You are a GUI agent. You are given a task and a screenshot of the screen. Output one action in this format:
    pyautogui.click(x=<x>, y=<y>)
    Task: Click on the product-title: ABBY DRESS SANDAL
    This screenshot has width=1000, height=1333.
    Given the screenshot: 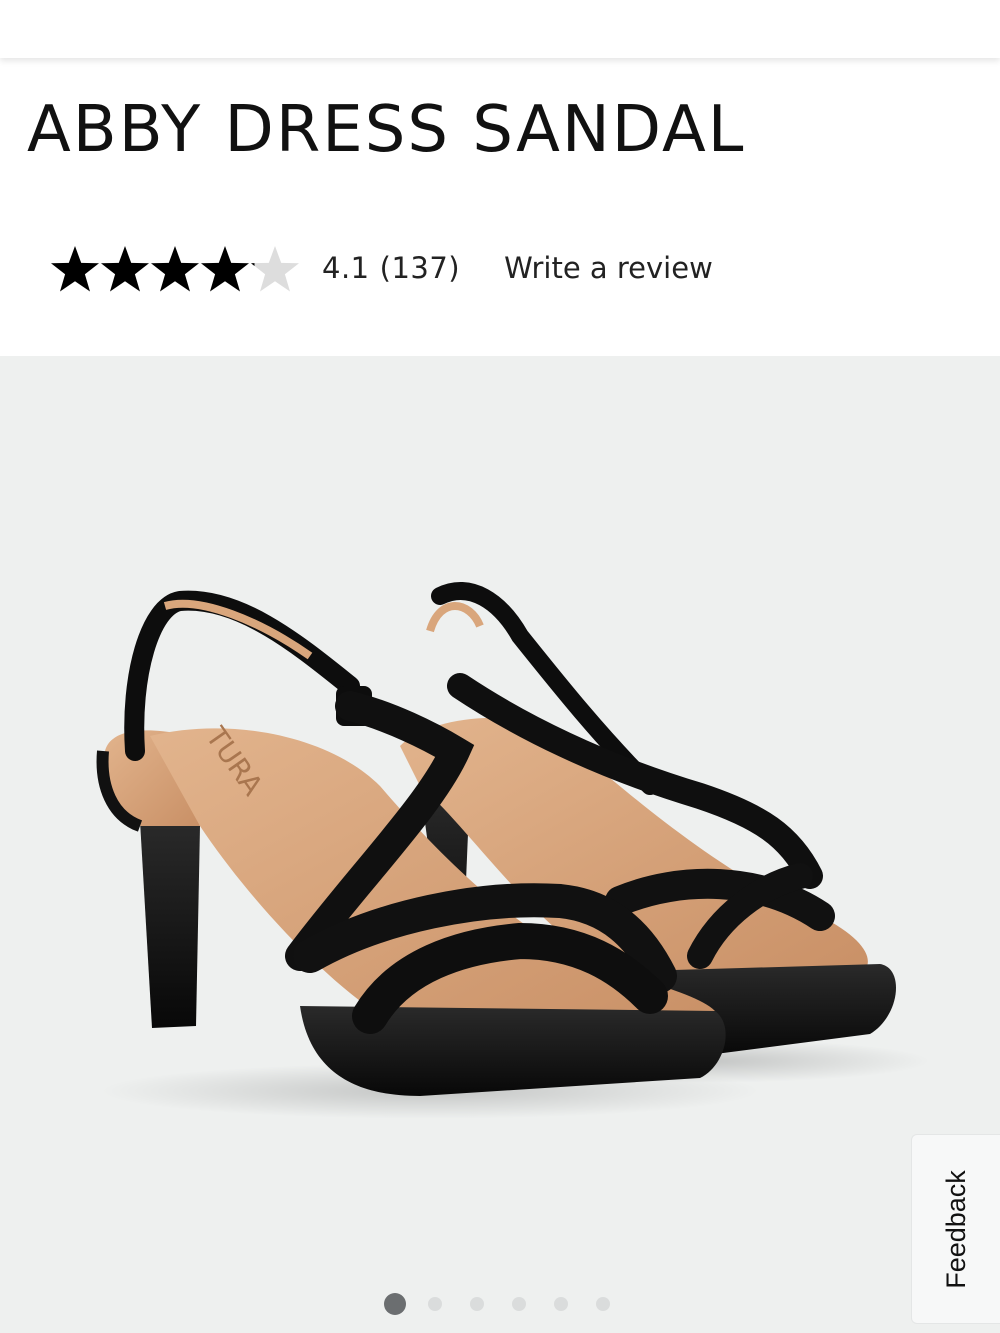 What is the action you would take?
    pyautogui.click(x=386, y=130)
    